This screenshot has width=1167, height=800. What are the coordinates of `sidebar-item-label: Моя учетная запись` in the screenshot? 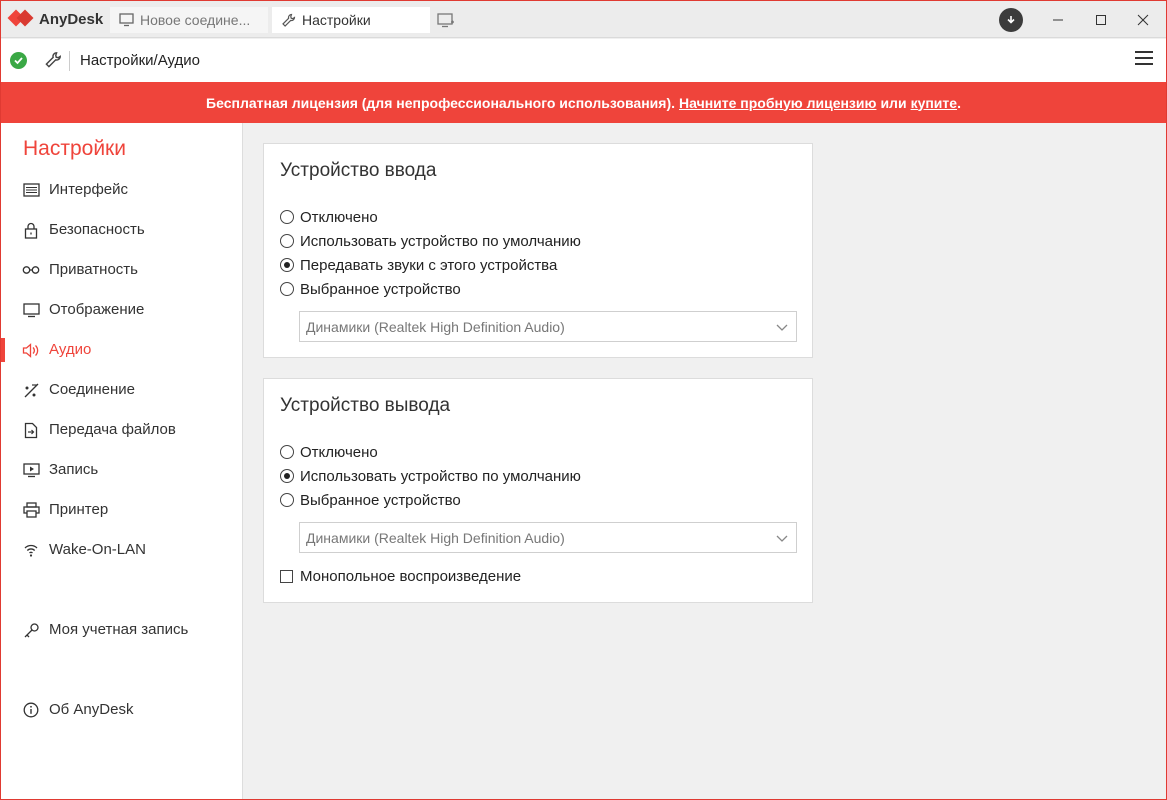 It's located at (119, 629).